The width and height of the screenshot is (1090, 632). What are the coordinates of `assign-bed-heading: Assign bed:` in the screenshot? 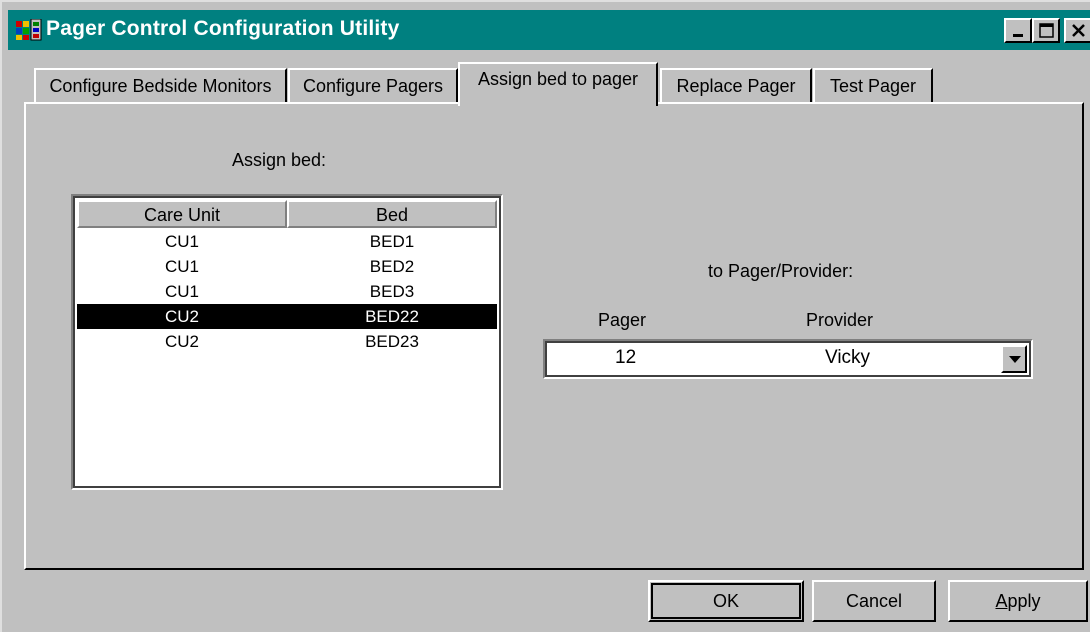 It's located at (279, 160).